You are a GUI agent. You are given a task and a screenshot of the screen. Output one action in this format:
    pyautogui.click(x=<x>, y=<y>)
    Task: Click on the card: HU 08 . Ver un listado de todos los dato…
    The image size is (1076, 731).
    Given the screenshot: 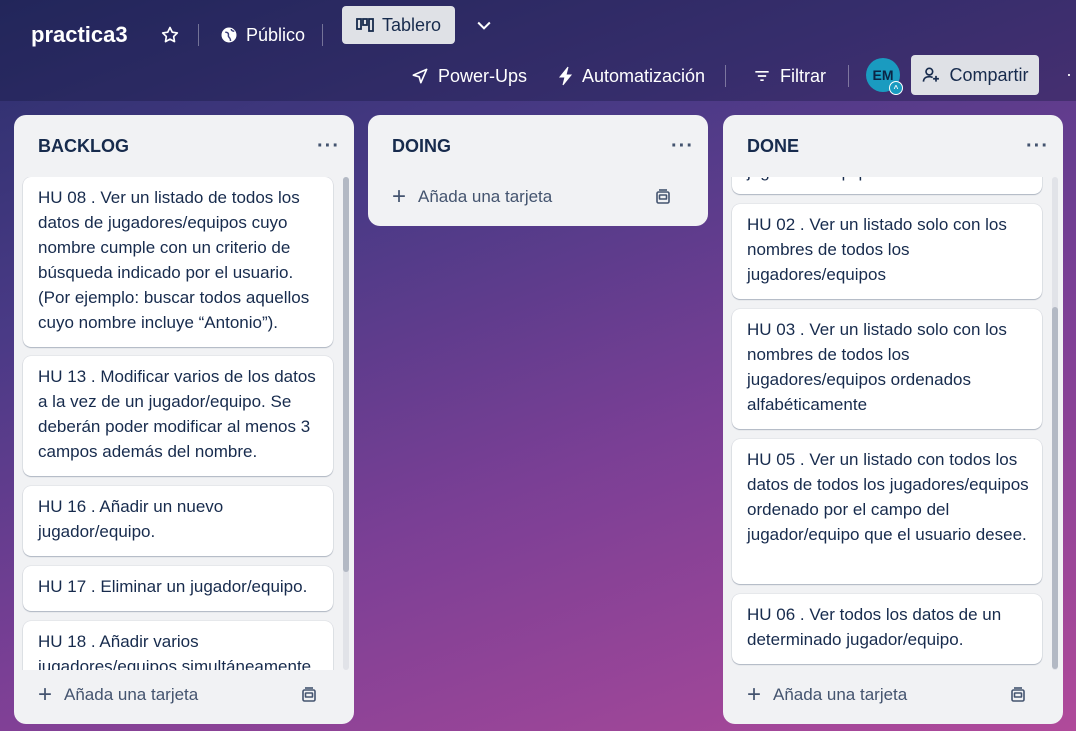 What is the action you would take?
    pyautogui.click(x=178, y=262)
    